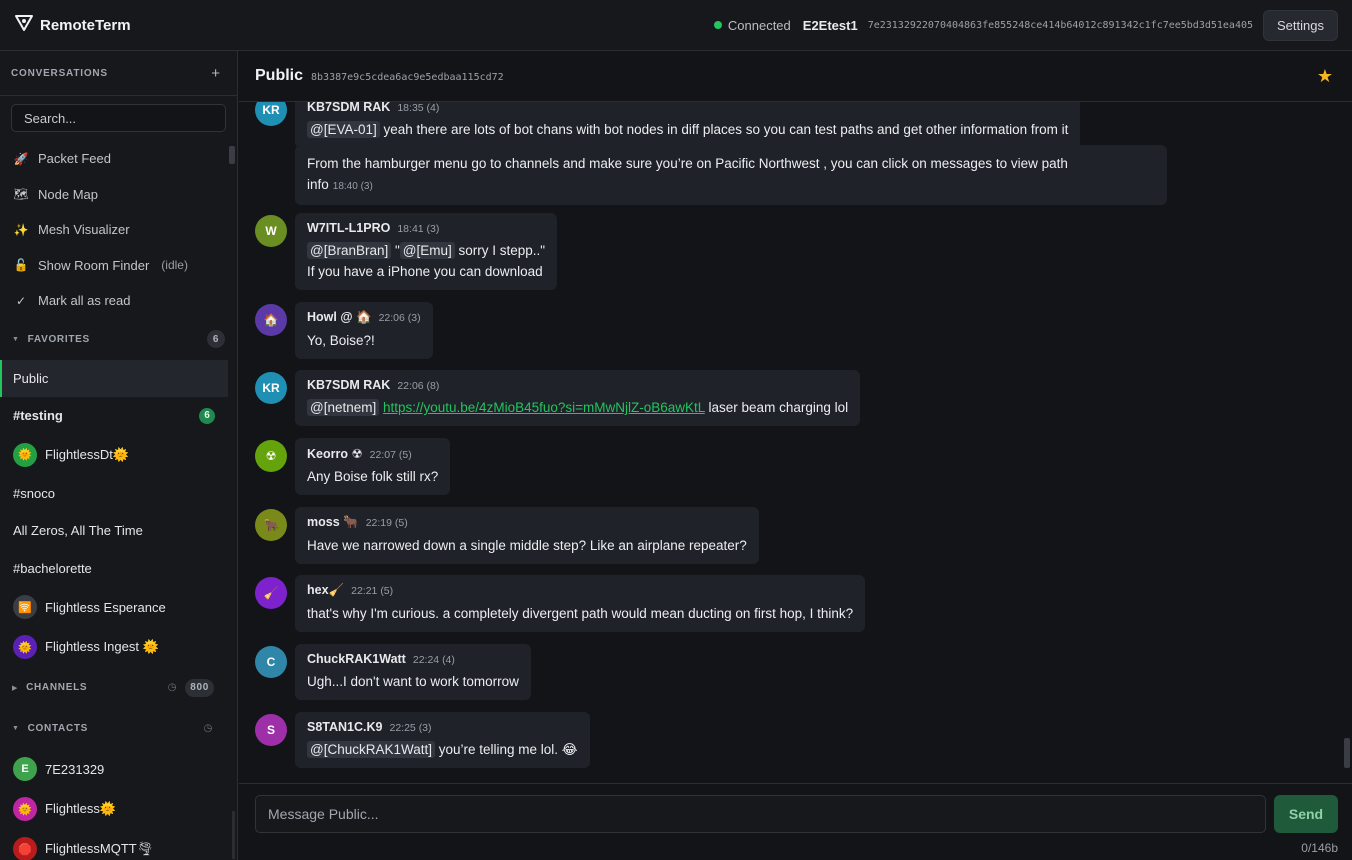  I want to click on favorite-star-icon: ★, so click(1325, 76).